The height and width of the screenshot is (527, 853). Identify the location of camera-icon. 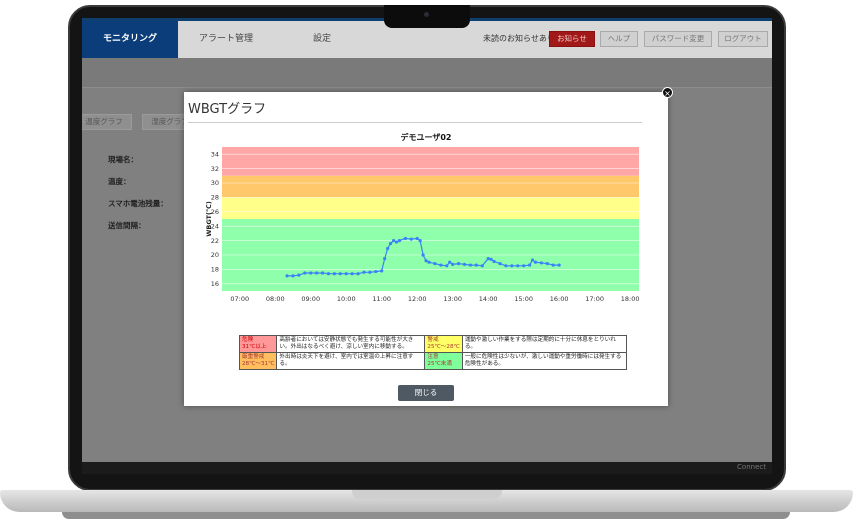
(426, 14).